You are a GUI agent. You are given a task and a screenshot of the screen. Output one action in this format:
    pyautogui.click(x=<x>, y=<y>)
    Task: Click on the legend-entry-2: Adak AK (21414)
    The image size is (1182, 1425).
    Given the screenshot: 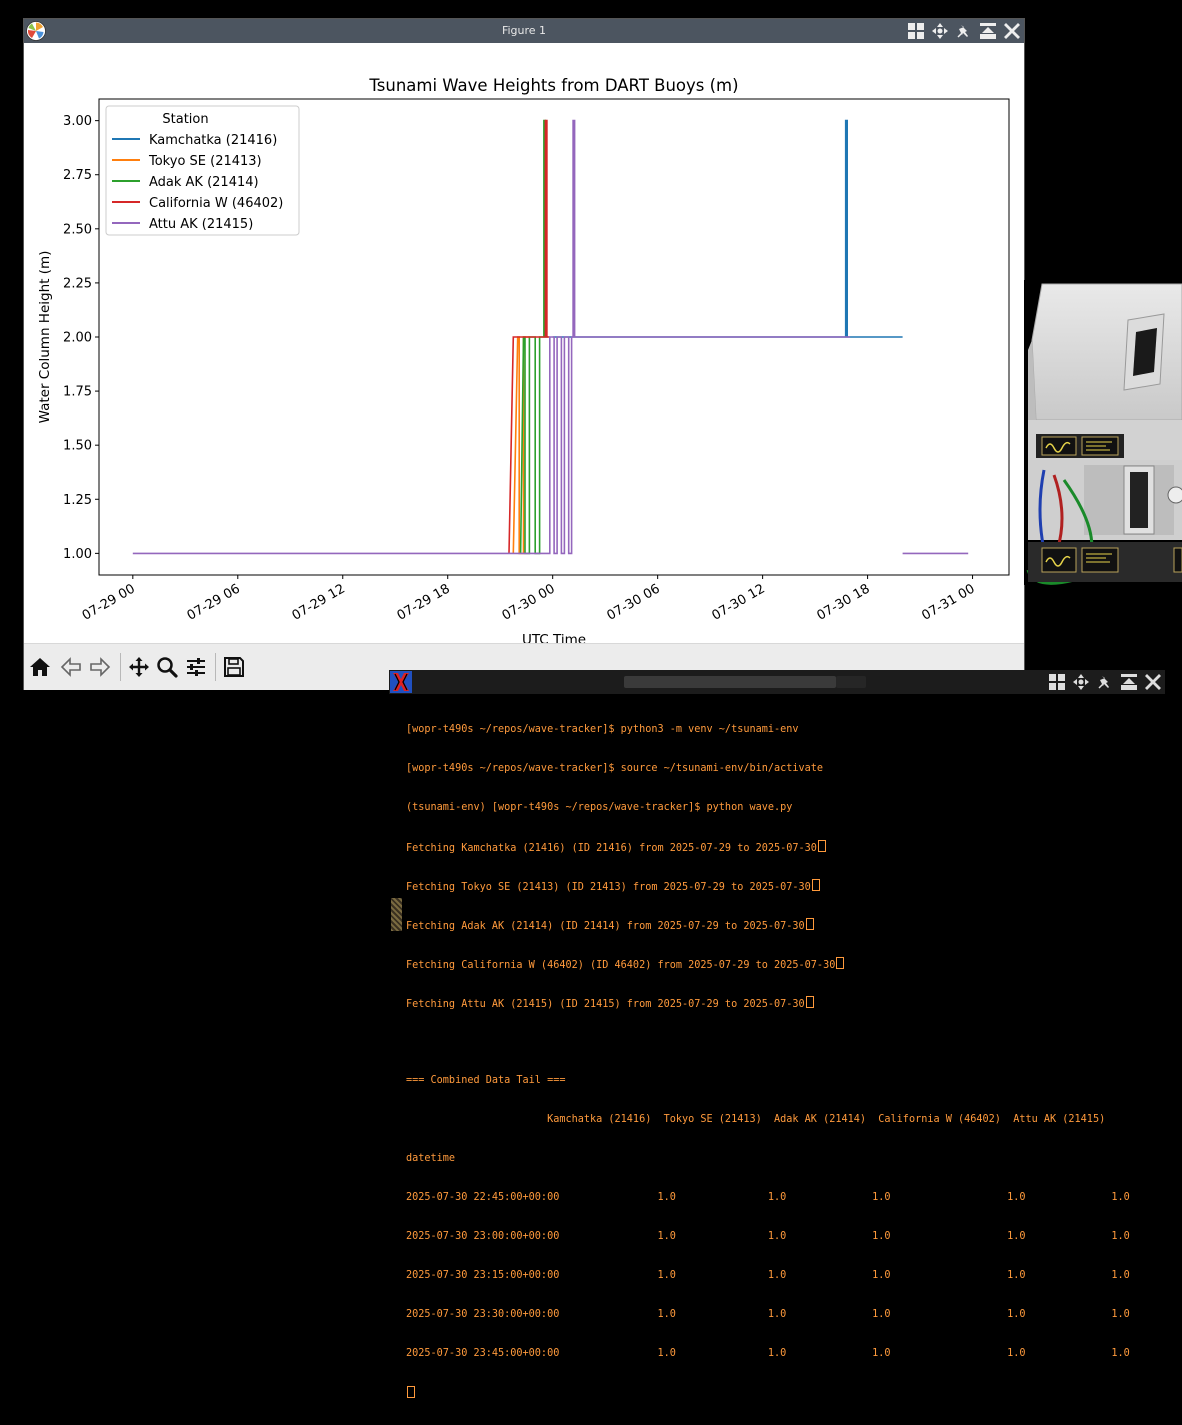 What is the action you would take?
    pyautogui.click(x=204, y=182)
    